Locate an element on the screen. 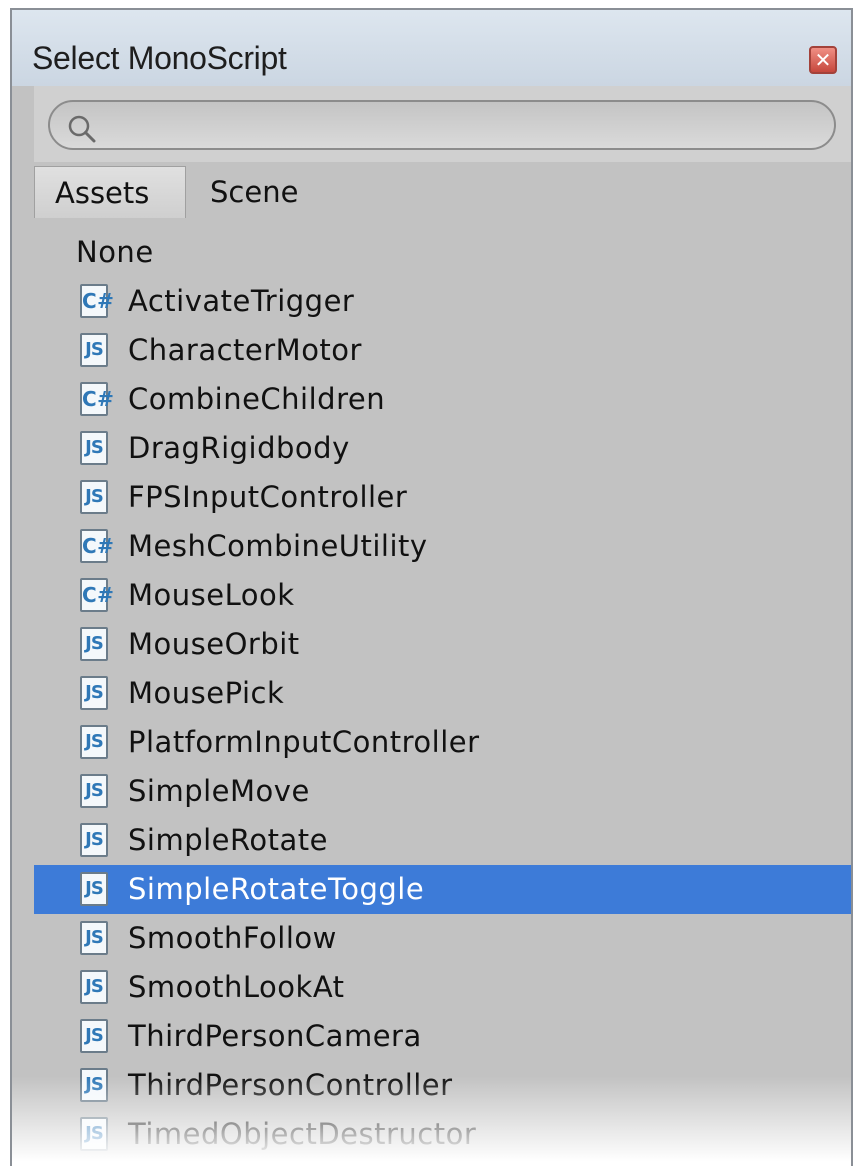 The image size is (861, 1166). script-name: MousePick is located at coordinates (206, 693).